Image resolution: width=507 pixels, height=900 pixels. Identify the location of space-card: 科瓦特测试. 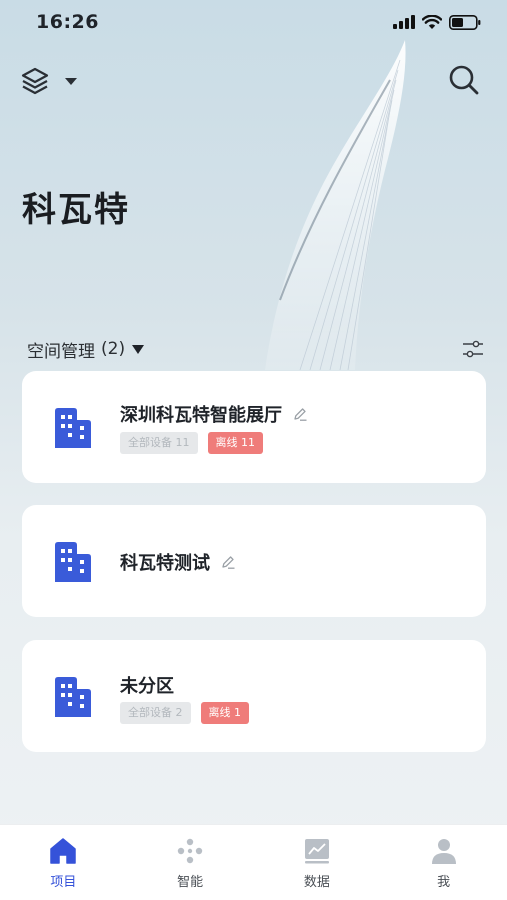
(254, 561).